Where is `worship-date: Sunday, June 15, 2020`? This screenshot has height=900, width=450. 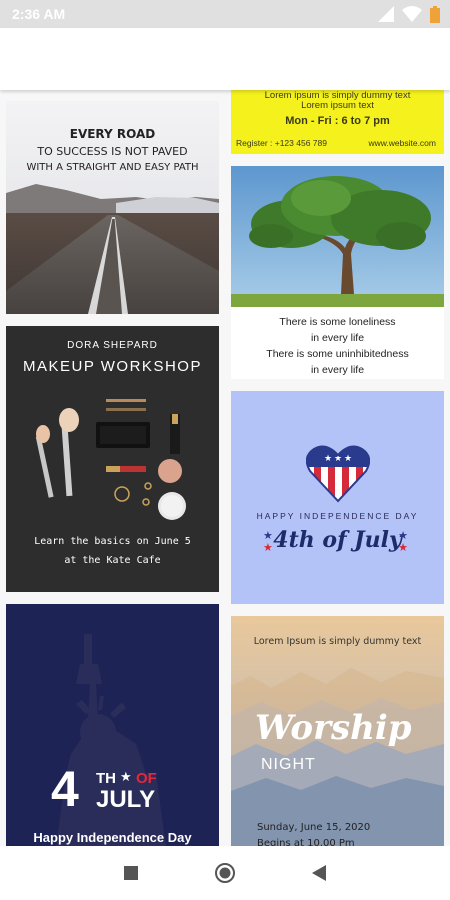 worship-date: Sunday, June 15, 2020 is located at coordinates (314, 827).